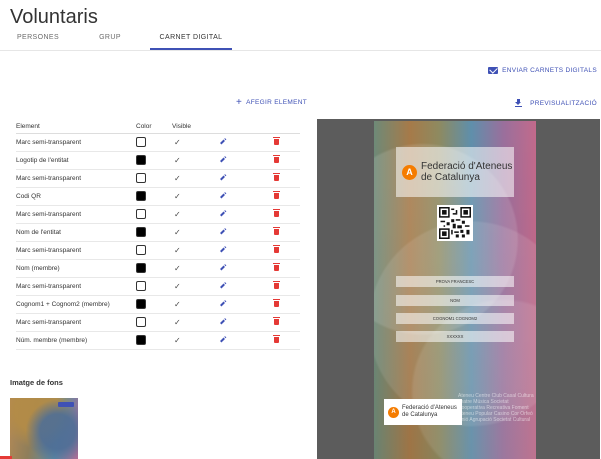  I want to click on preview-button: PREVISUALITZACIÓ, so click(556, 103).